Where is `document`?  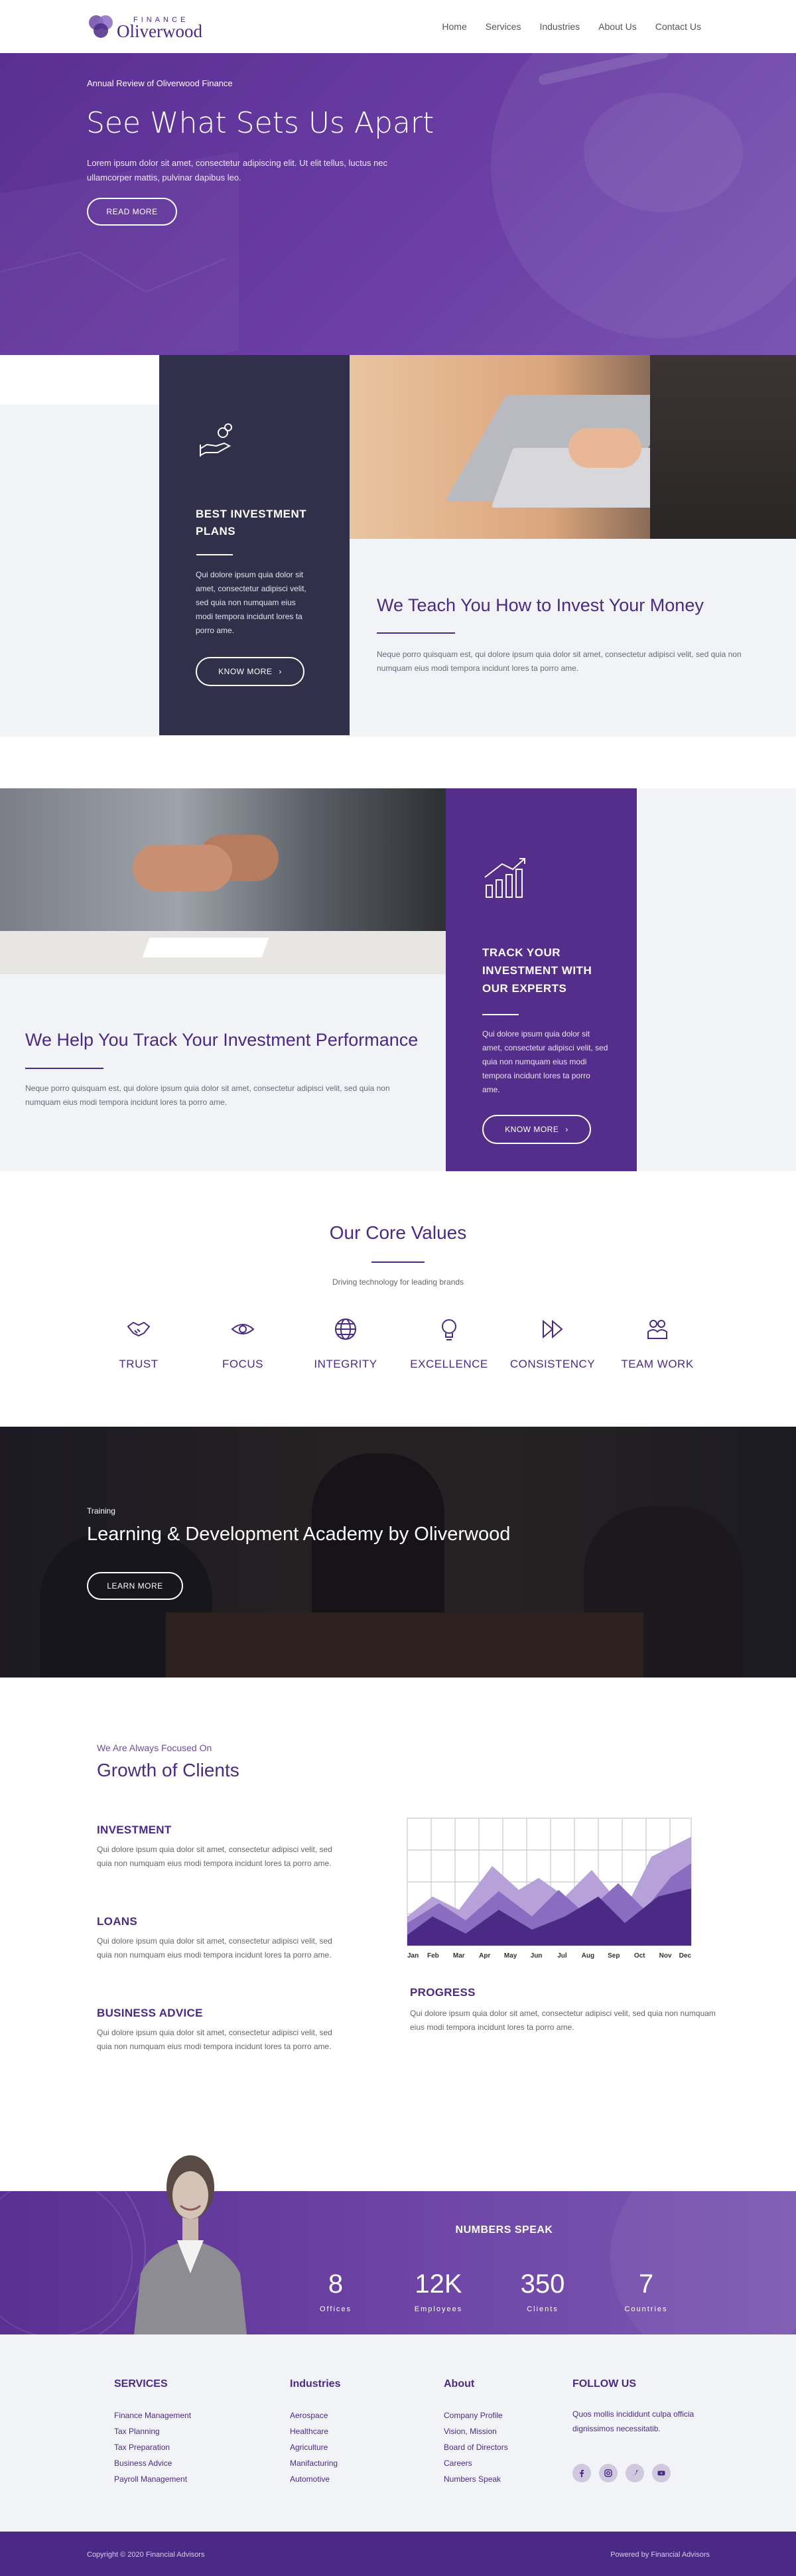 document is located at coordinates (206, 948).